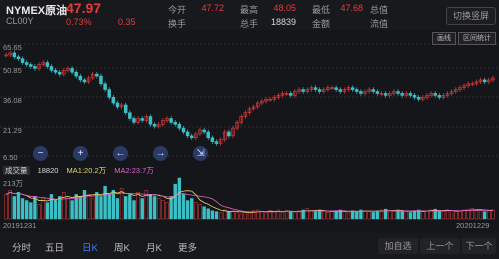 This screenshot has height=259, width=499. What do you see at coordinates (249, 170) in the screenshot?
I see `volume-header: 成交量 18820 MA1:20.2万 MA2:23.7万` at bounding box center [249, 170].